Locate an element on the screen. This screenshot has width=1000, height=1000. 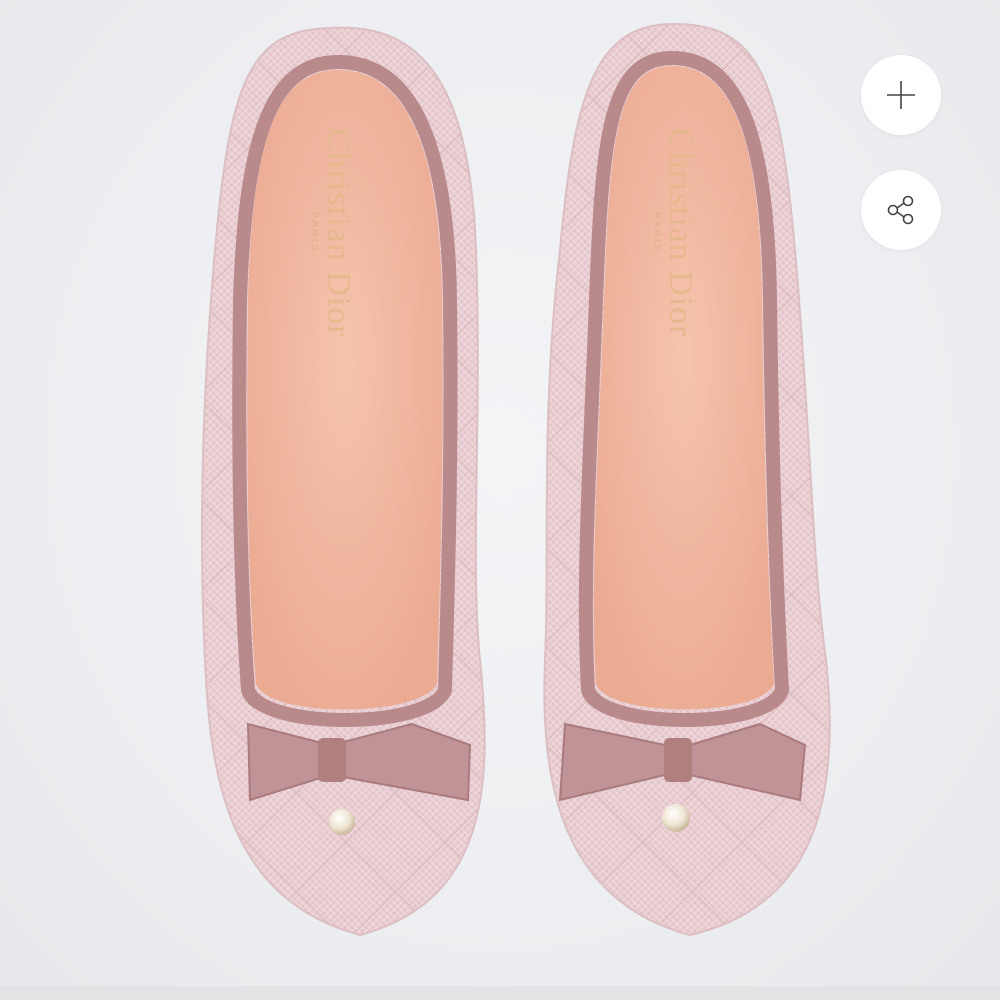
brand-logo-right-line1: Christian Dior is located at coordinates (680, 232).